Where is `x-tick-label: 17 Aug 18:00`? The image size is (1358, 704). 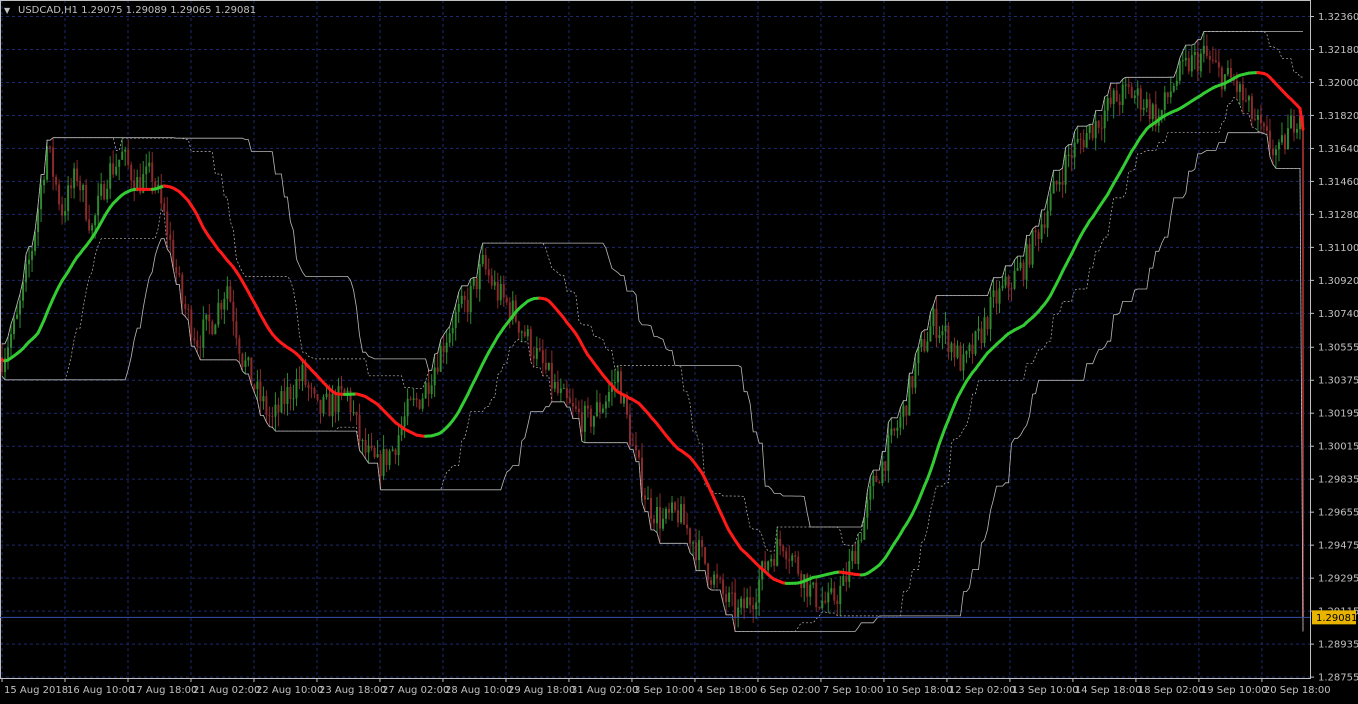 x-tick-label: 17 Aug 18:00 is located at coordinates (163, 690).